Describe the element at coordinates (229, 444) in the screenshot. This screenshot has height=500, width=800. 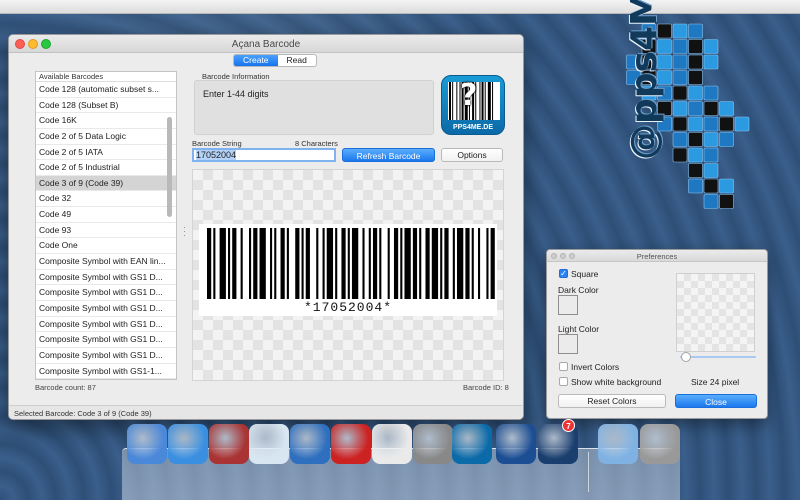
I see `guarantee-icon` at that location.